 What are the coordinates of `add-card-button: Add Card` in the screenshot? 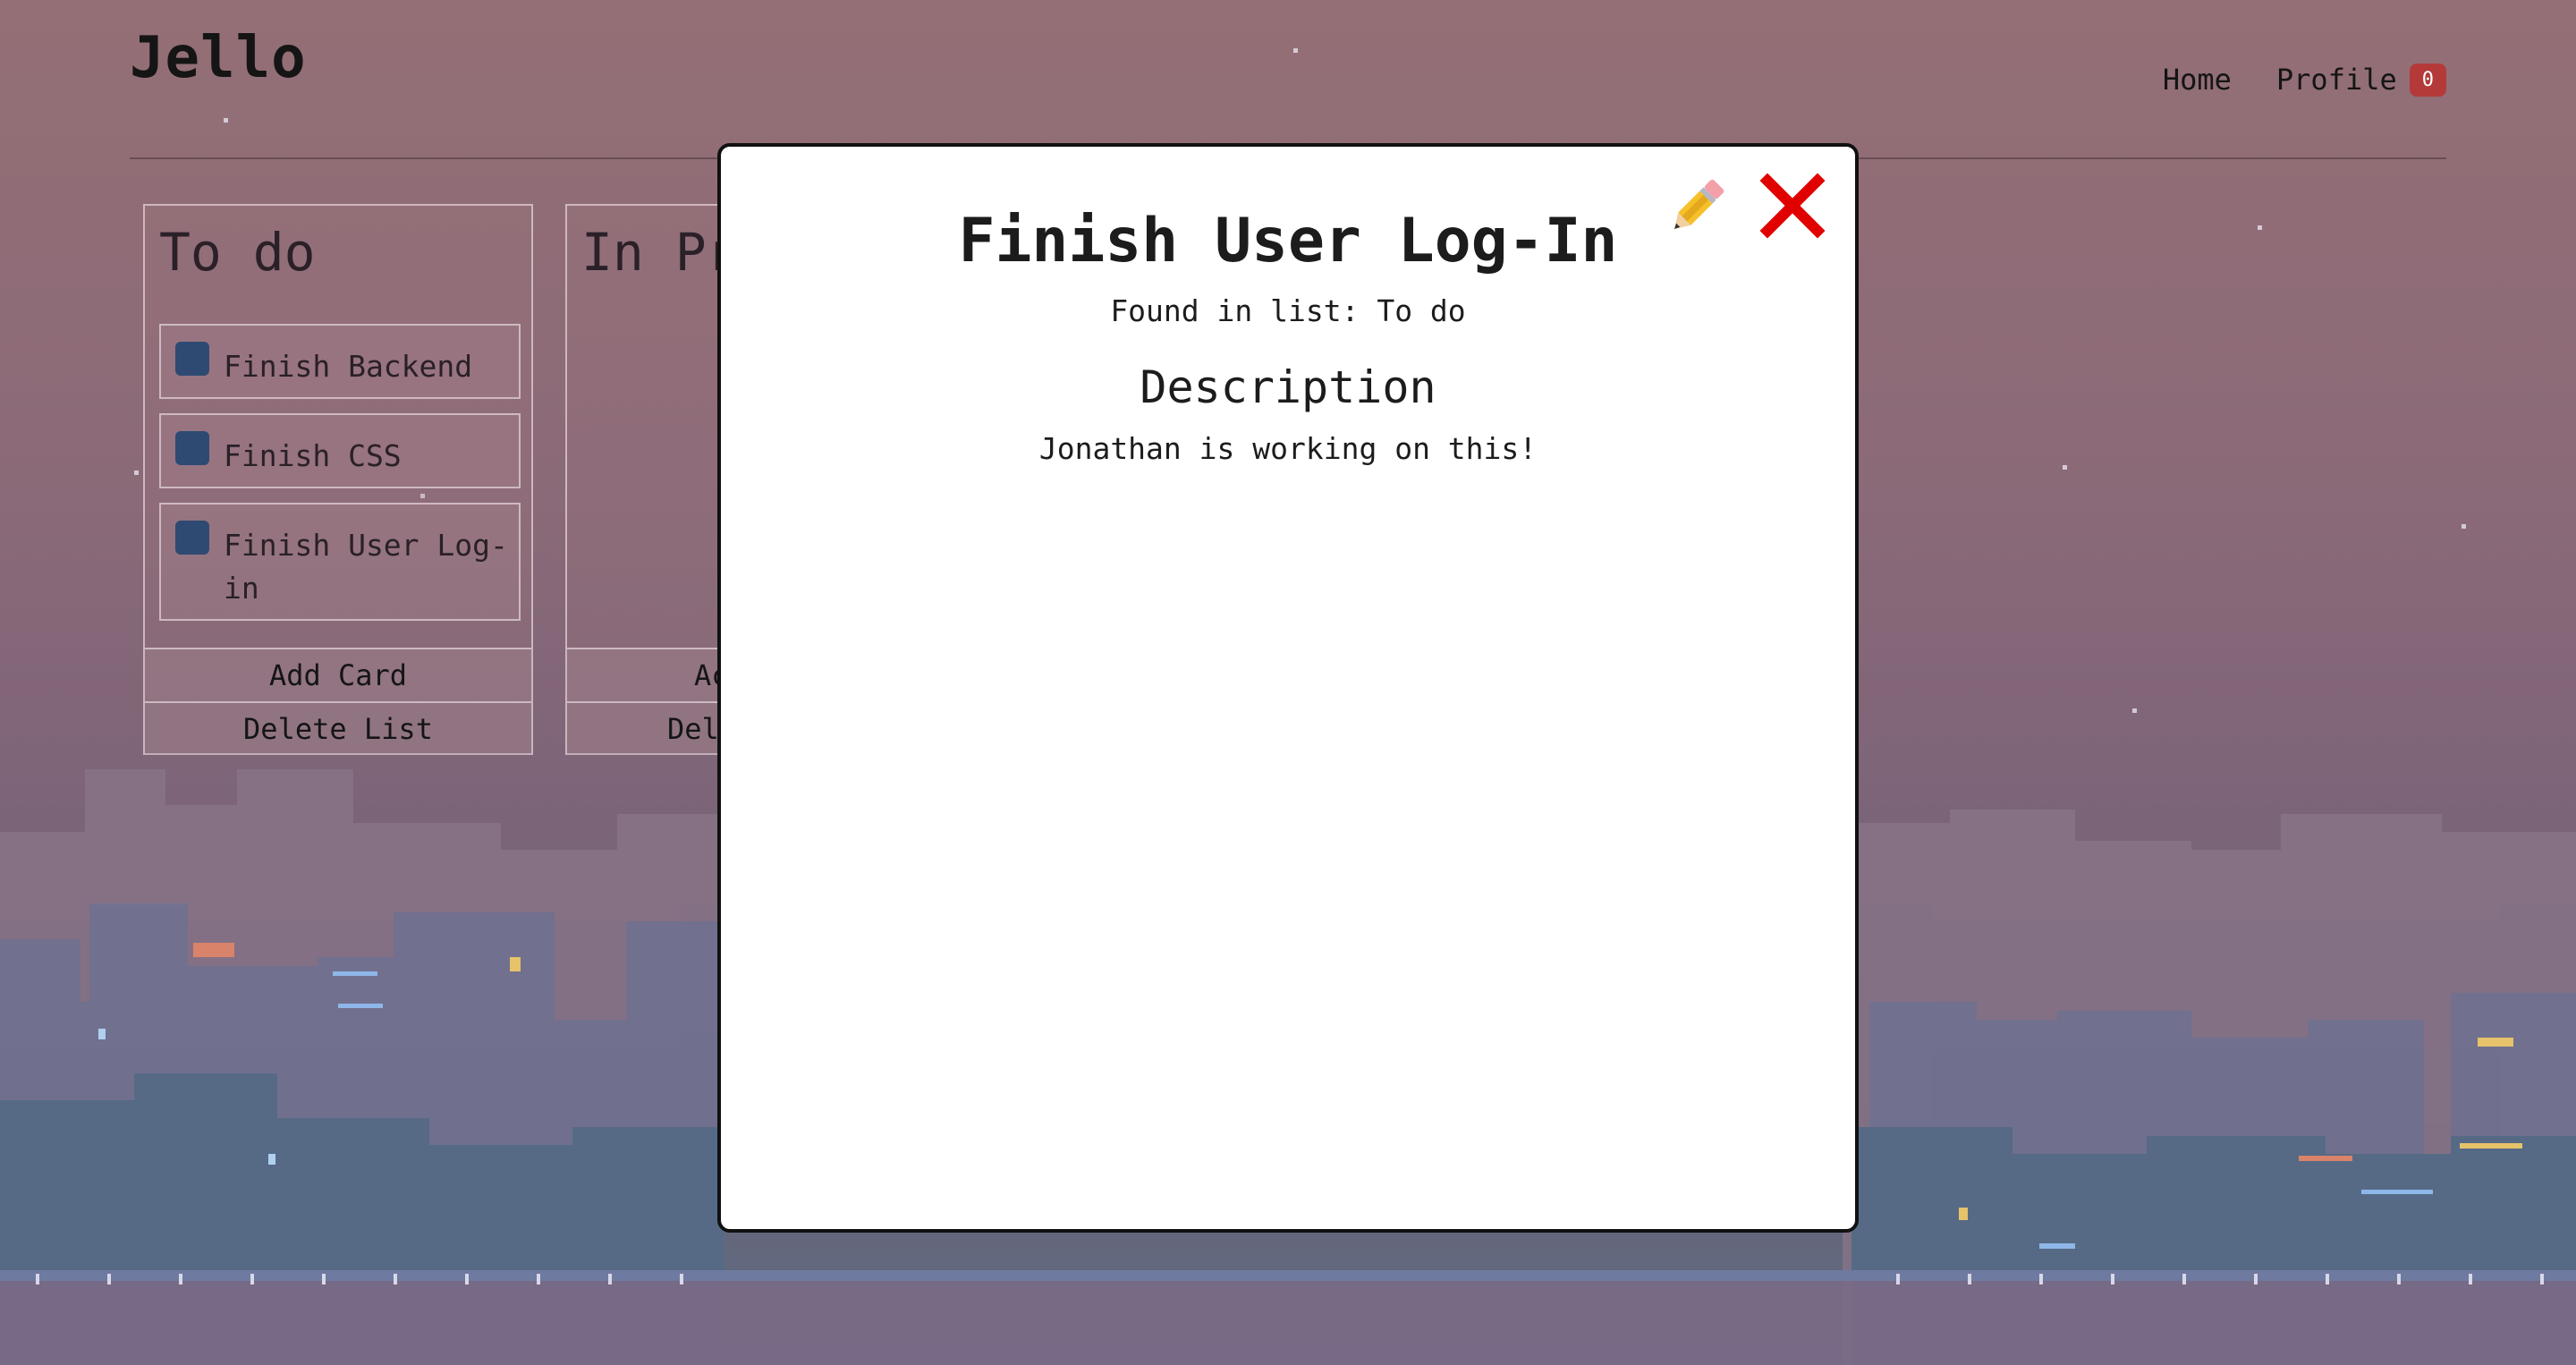 It's located at (338, 674).